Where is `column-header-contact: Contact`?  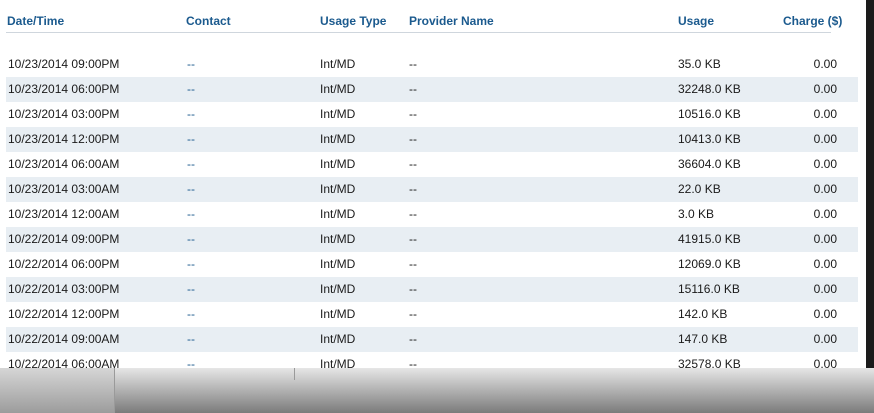 column-header-contact: Contact is located at coordinates (208, 21).